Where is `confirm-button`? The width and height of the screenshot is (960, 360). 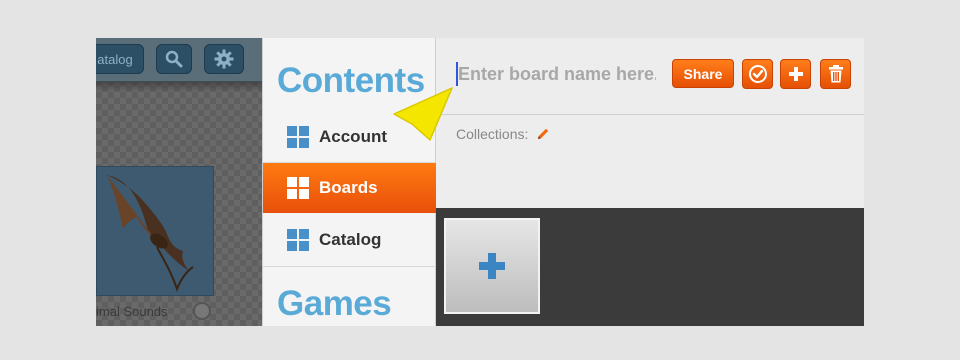
confirm-button is located at coordinates (757, 74).